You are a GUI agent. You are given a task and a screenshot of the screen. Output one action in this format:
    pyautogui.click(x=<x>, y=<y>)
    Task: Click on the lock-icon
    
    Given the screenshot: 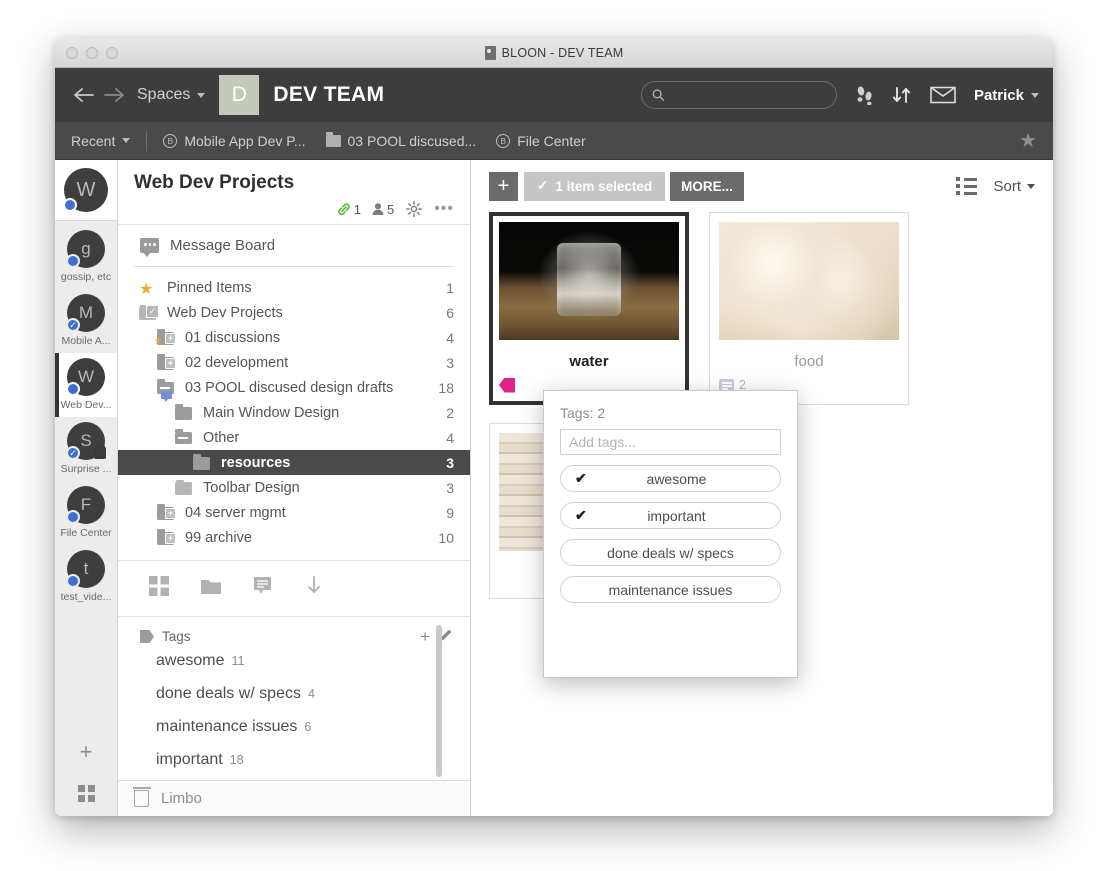 What is the action you would take?
    pyautogui.click(x=100, y=451)
    